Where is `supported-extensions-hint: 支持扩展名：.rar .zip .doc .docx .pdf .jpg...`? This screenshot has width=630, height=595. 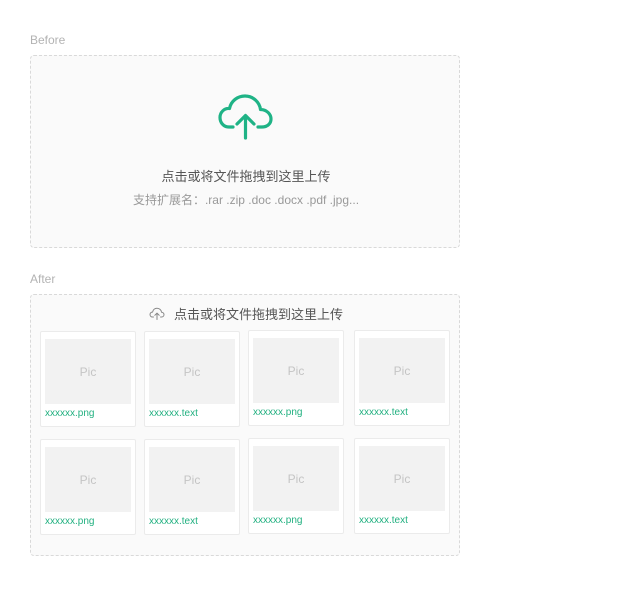
supported-extensions-hint: 支持扩展名：.rar .zip .doc .docx .pdf .jpg... is located at coordinates (246, 200).